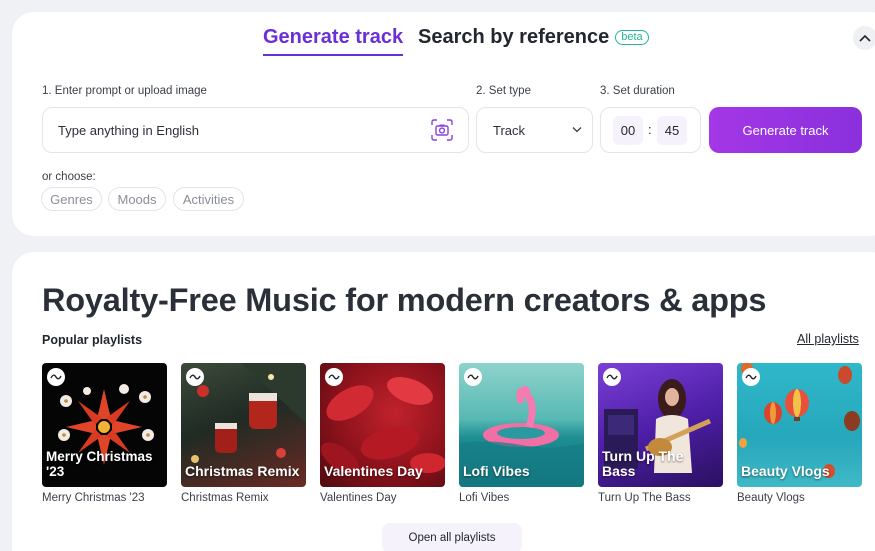  I want to click on playlist-thumbnail-title: Lofi Vibes, so click(496, 471).